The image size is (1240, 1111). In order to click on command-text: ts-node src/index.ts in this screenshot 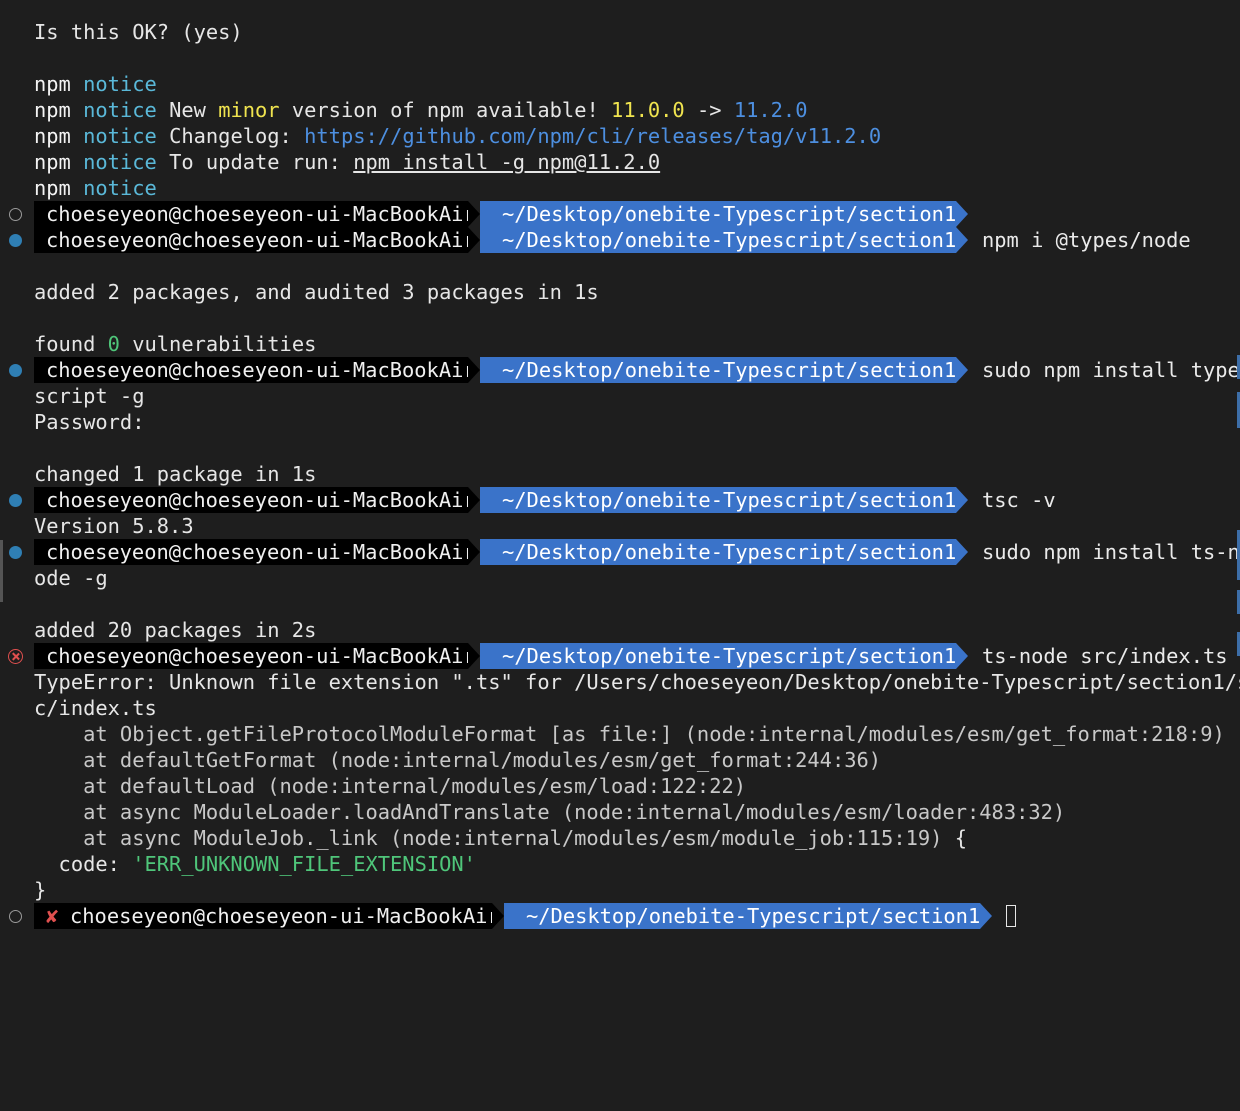, I will do `click(1105, 656)`.